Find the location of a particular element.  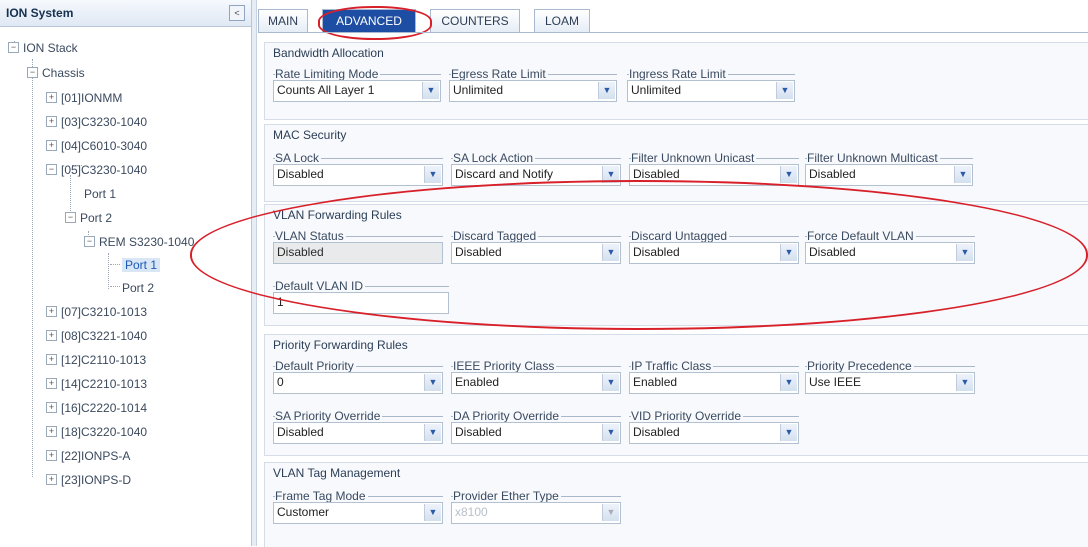

tree-node-23-ionps-d: + [23]IONPS-D is located at coordinates (88, 480).